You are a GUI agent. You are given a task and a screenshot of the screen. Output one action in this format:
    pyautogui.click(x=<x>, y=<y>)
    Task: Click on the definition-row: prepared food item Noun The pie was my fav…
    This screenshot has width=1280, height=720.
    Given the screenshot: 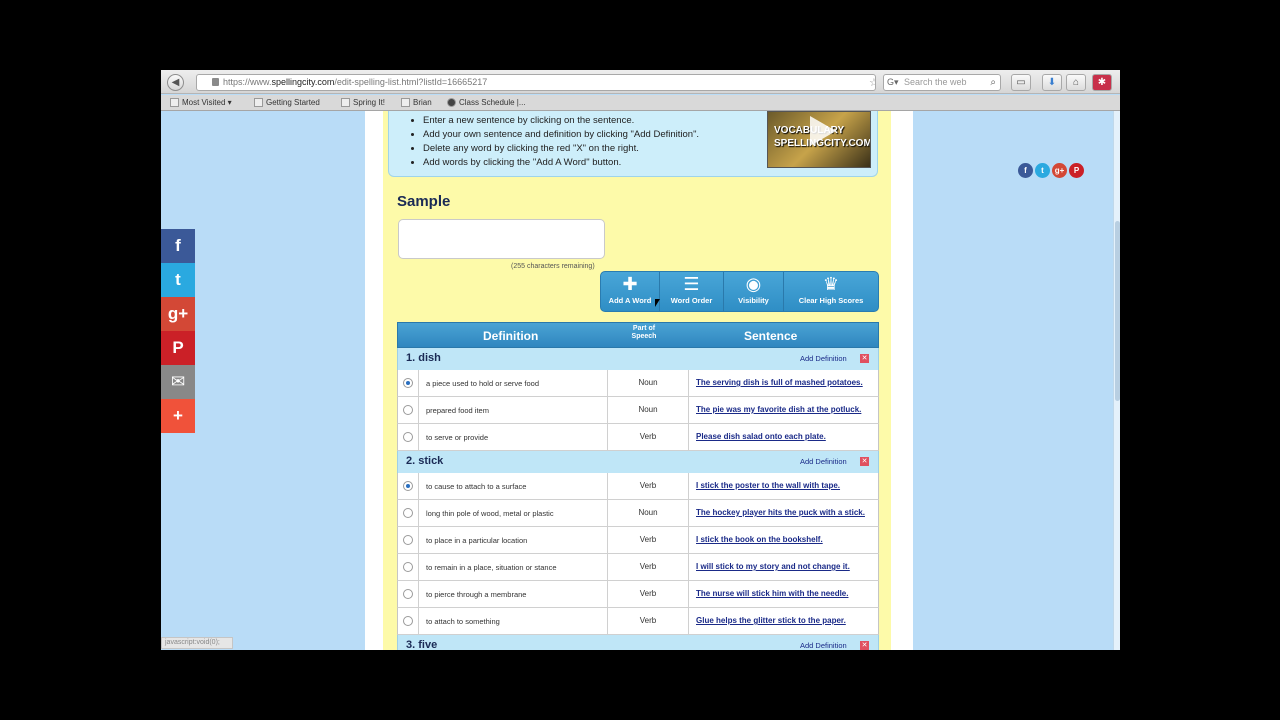 What is the action you would take?
    pyautogui.click(x=638, y=410)
    